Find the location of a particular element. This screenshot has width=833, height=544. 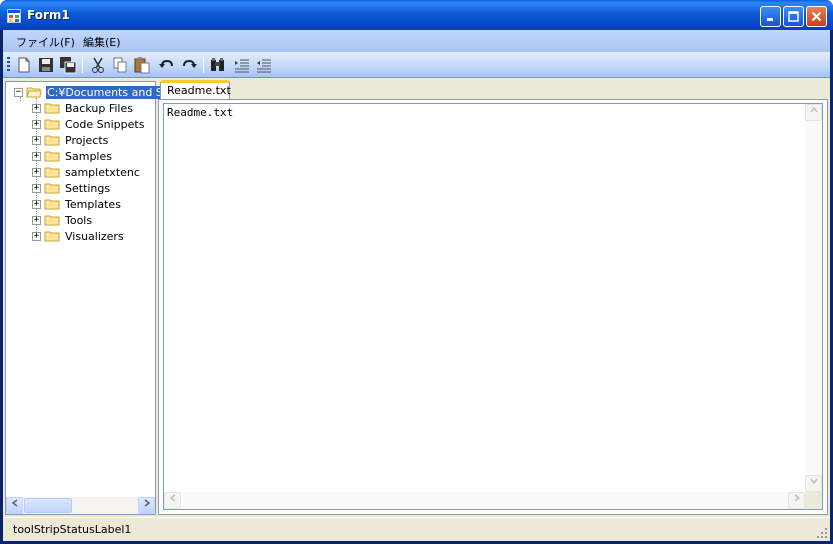

tree-node: + Templates is located at coordinates (77, 204).